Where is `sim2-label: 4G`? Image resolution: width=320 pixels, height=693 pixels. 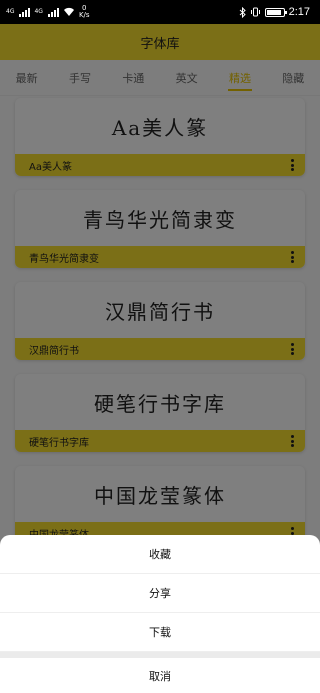
sim2-label: 4G is located at coordinates (38, 11).